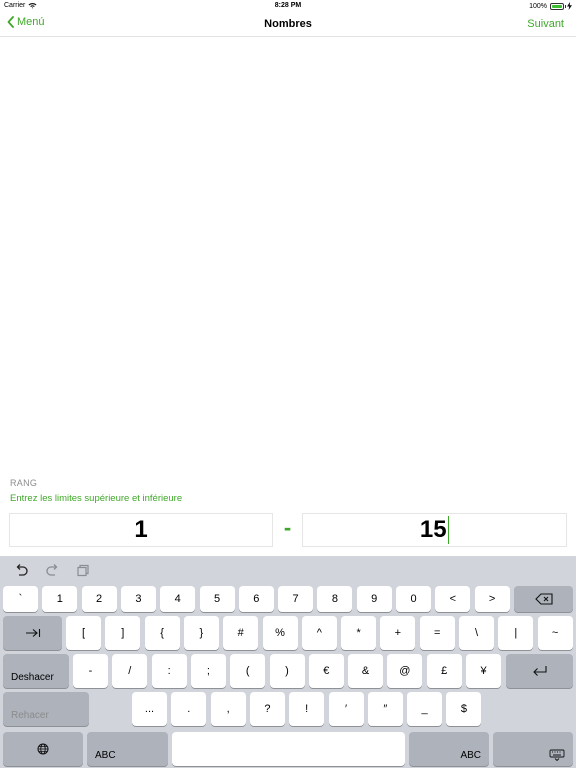  What do you see at coordinates (189, 709) in the screenshot?
I see `key-row4-1: .` at bounding box center [189, 709].